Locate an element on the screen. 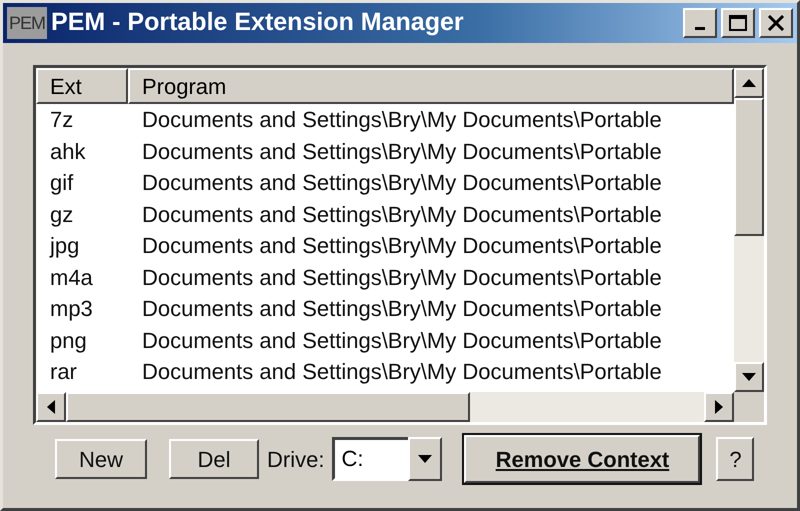 The height and width of the screenshot is (511, 800). button: Remove Context is located at coordinates (582, 459).